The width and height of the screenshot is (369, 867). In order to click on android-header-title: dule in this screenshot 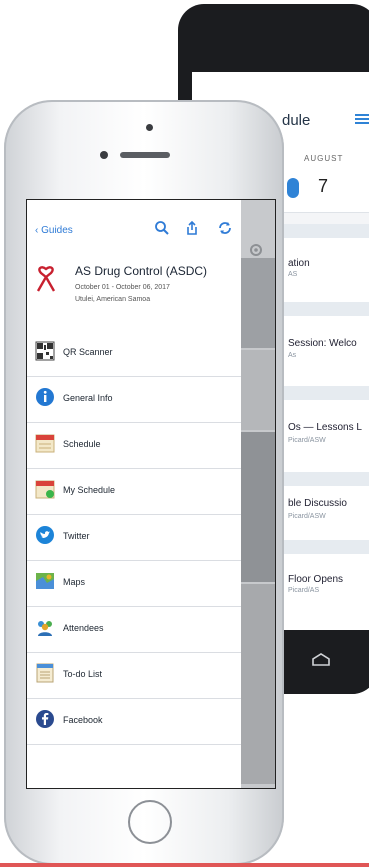, I will do `click(296, 120)`.